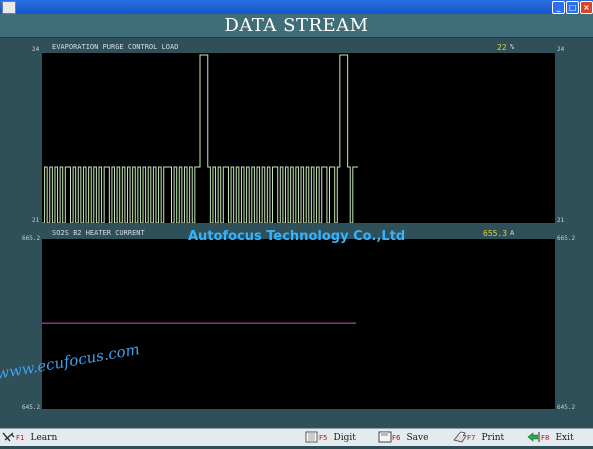 The width and height of the screenshot is (593, 449). I want to click on print-button: F7 Print, so click(478, 438).